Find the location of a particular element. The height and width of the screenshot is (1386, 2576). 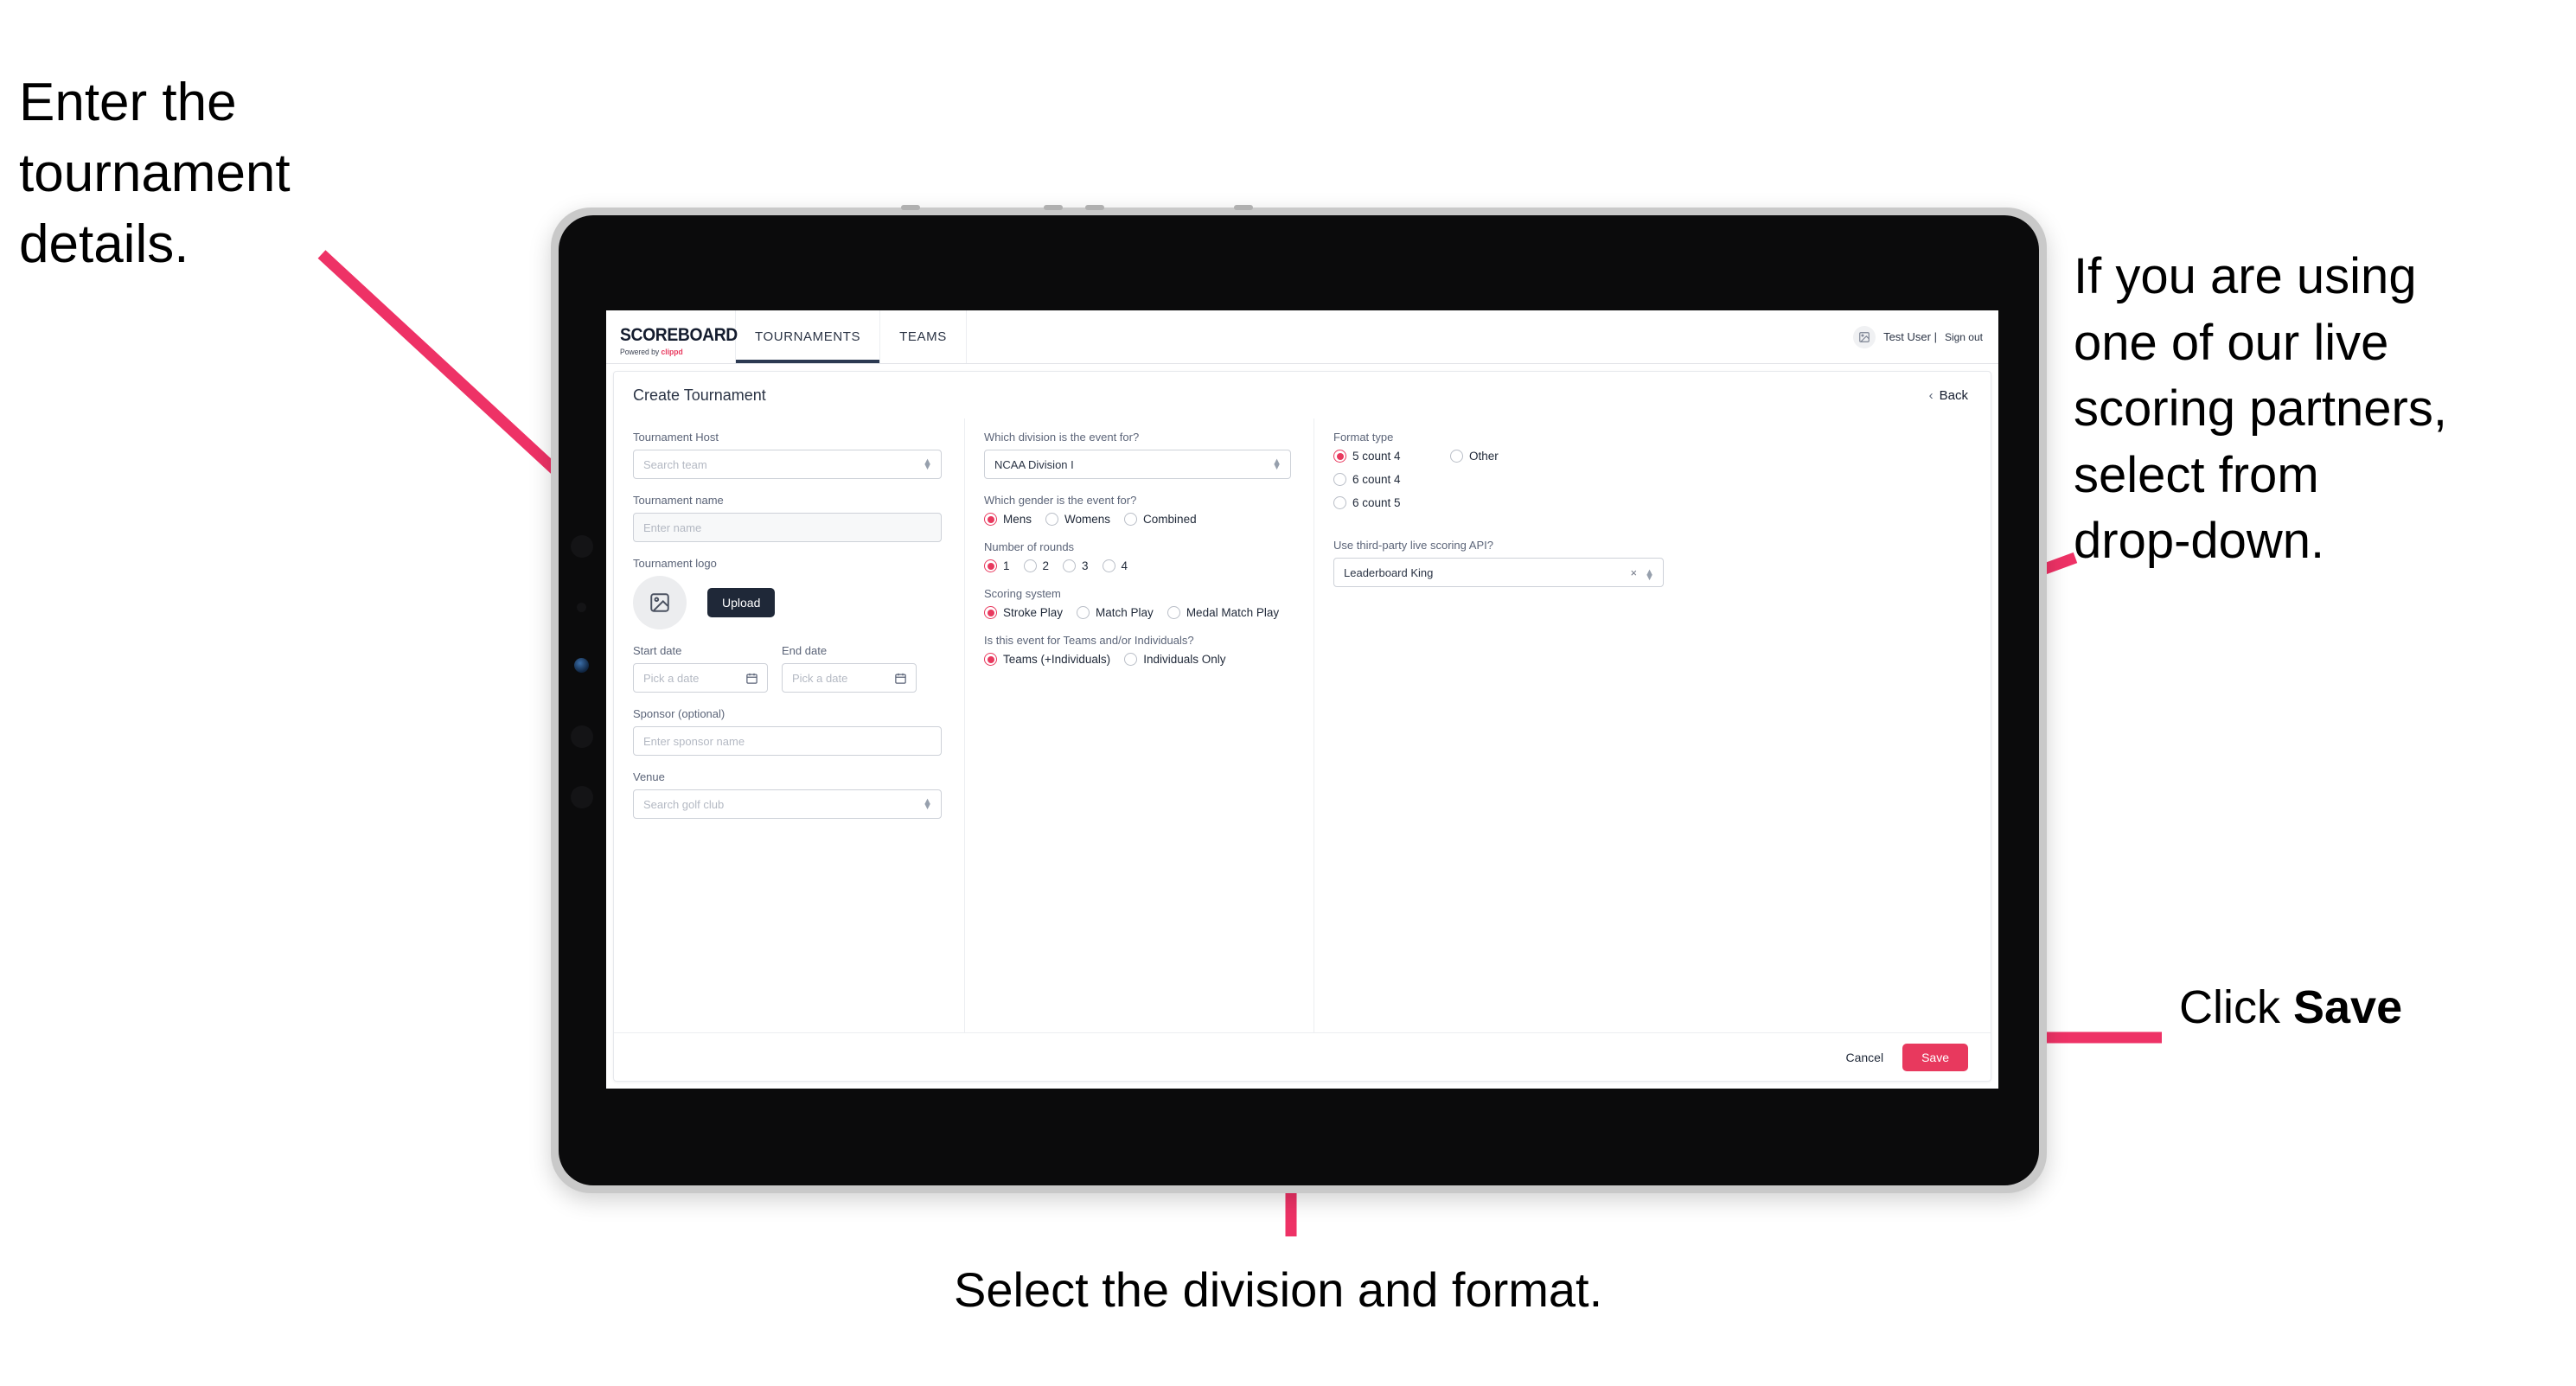

tablet-antenna-line is located at coordinates (1053, 207).